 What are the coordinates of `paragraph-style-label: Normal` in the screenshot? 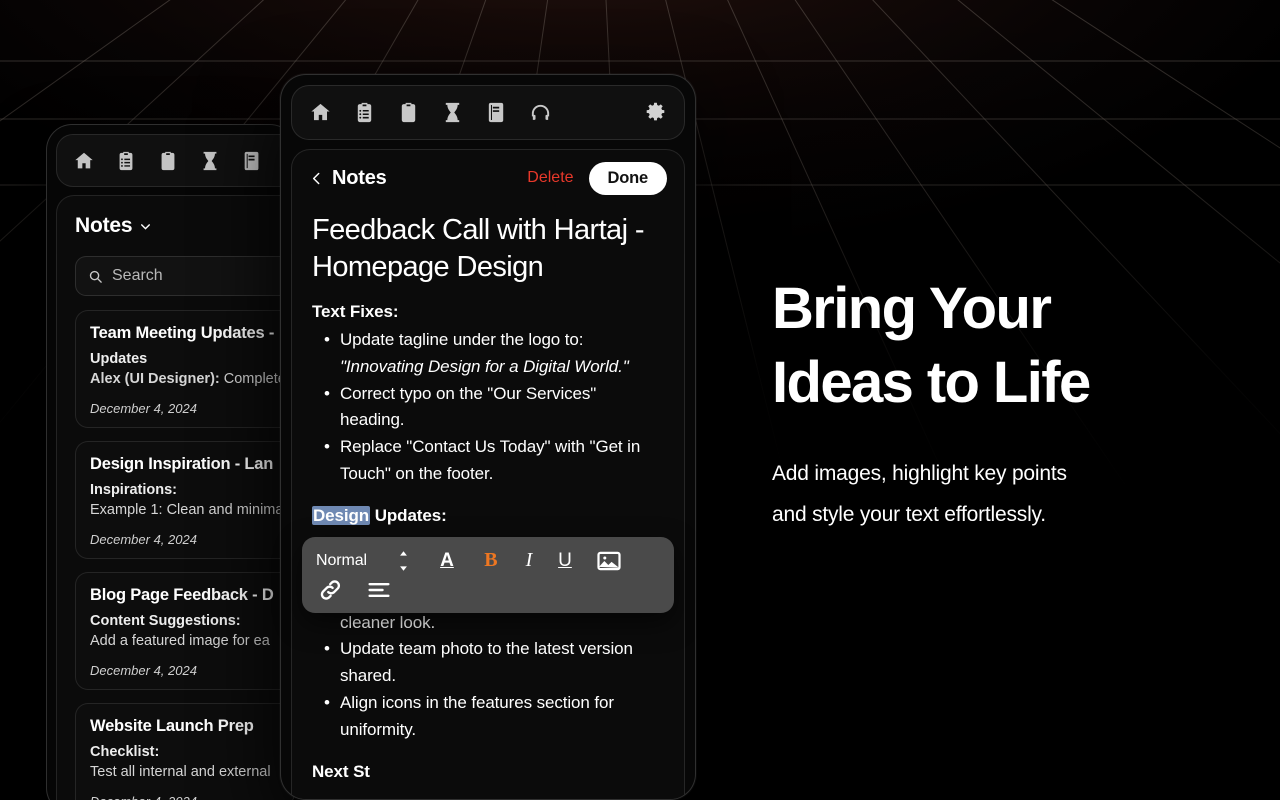 It's located at (341, 561).